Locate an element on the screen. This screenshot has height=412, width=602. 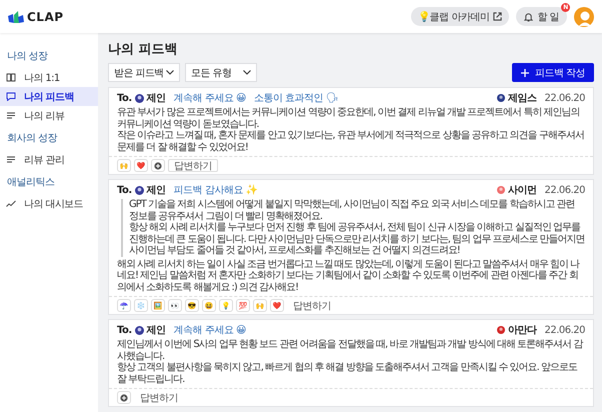
author-name: 사이먼 is located at coordinates (522, 190).